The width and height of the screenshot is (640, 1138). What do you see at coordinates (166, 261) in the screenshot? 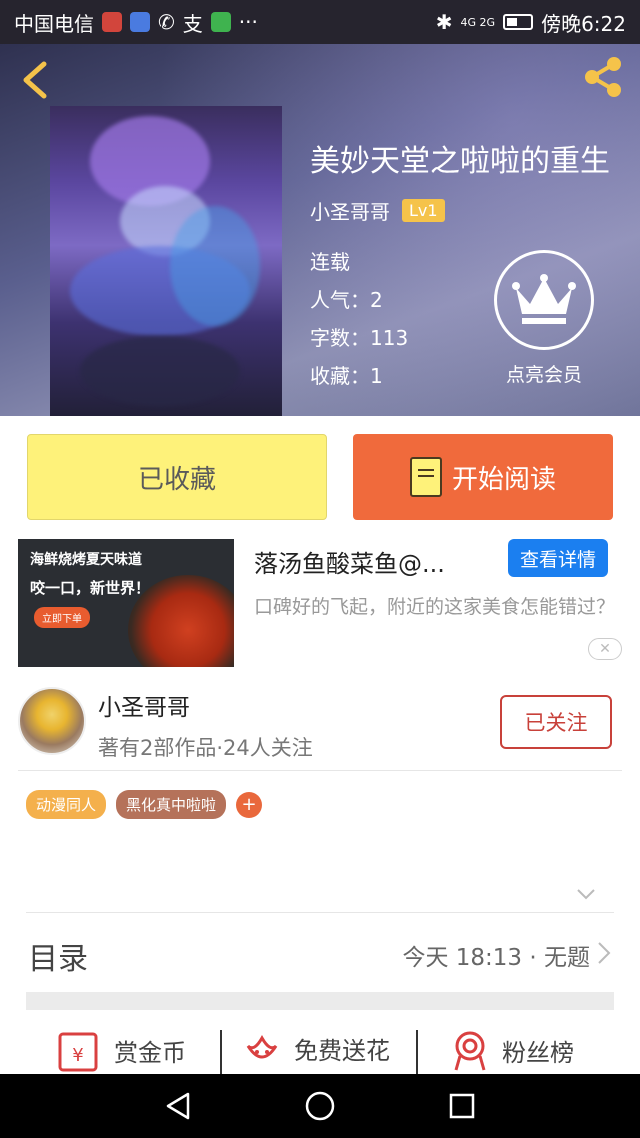
I see `book-cover-image` at bounding box center [166, 261].